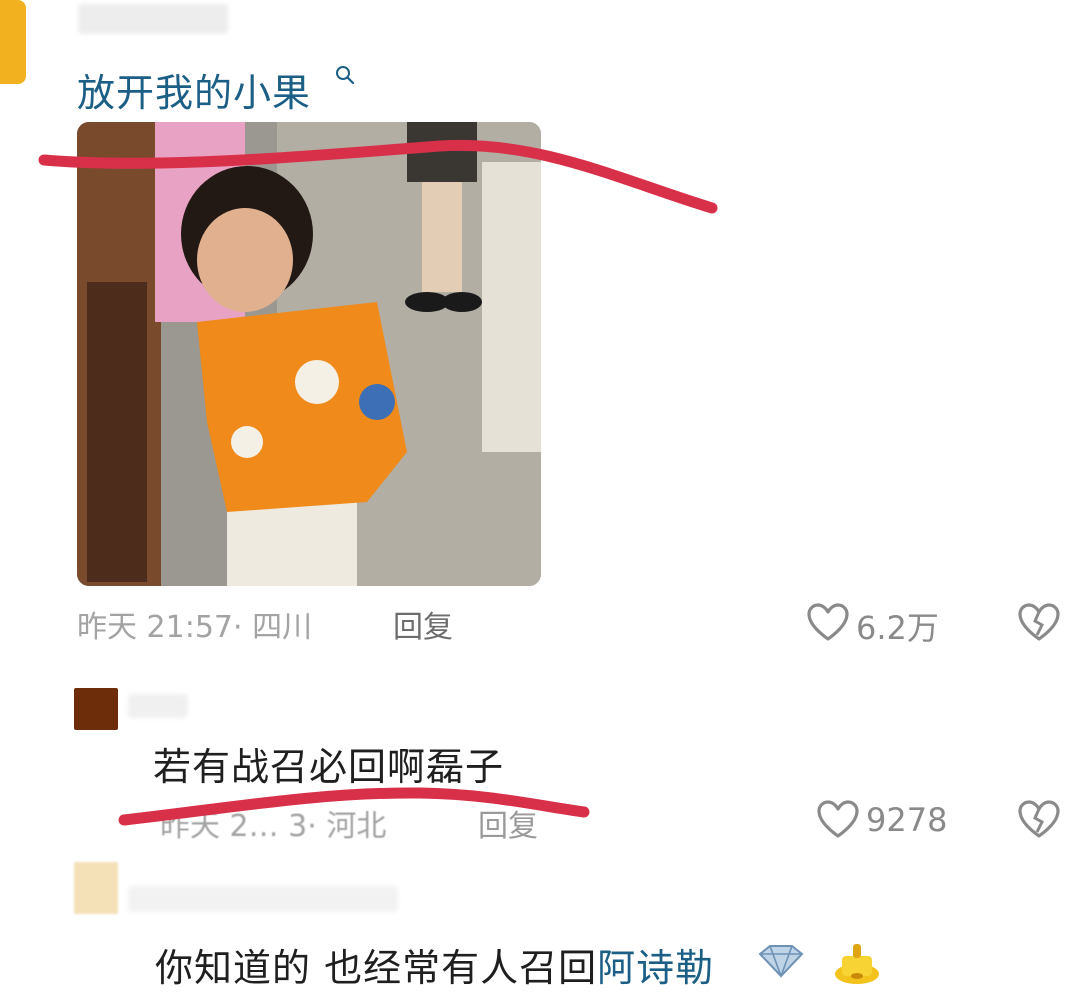  I want to click on comment-text-prefix: 你知道的 也经常有人召回, so click(376, 968).